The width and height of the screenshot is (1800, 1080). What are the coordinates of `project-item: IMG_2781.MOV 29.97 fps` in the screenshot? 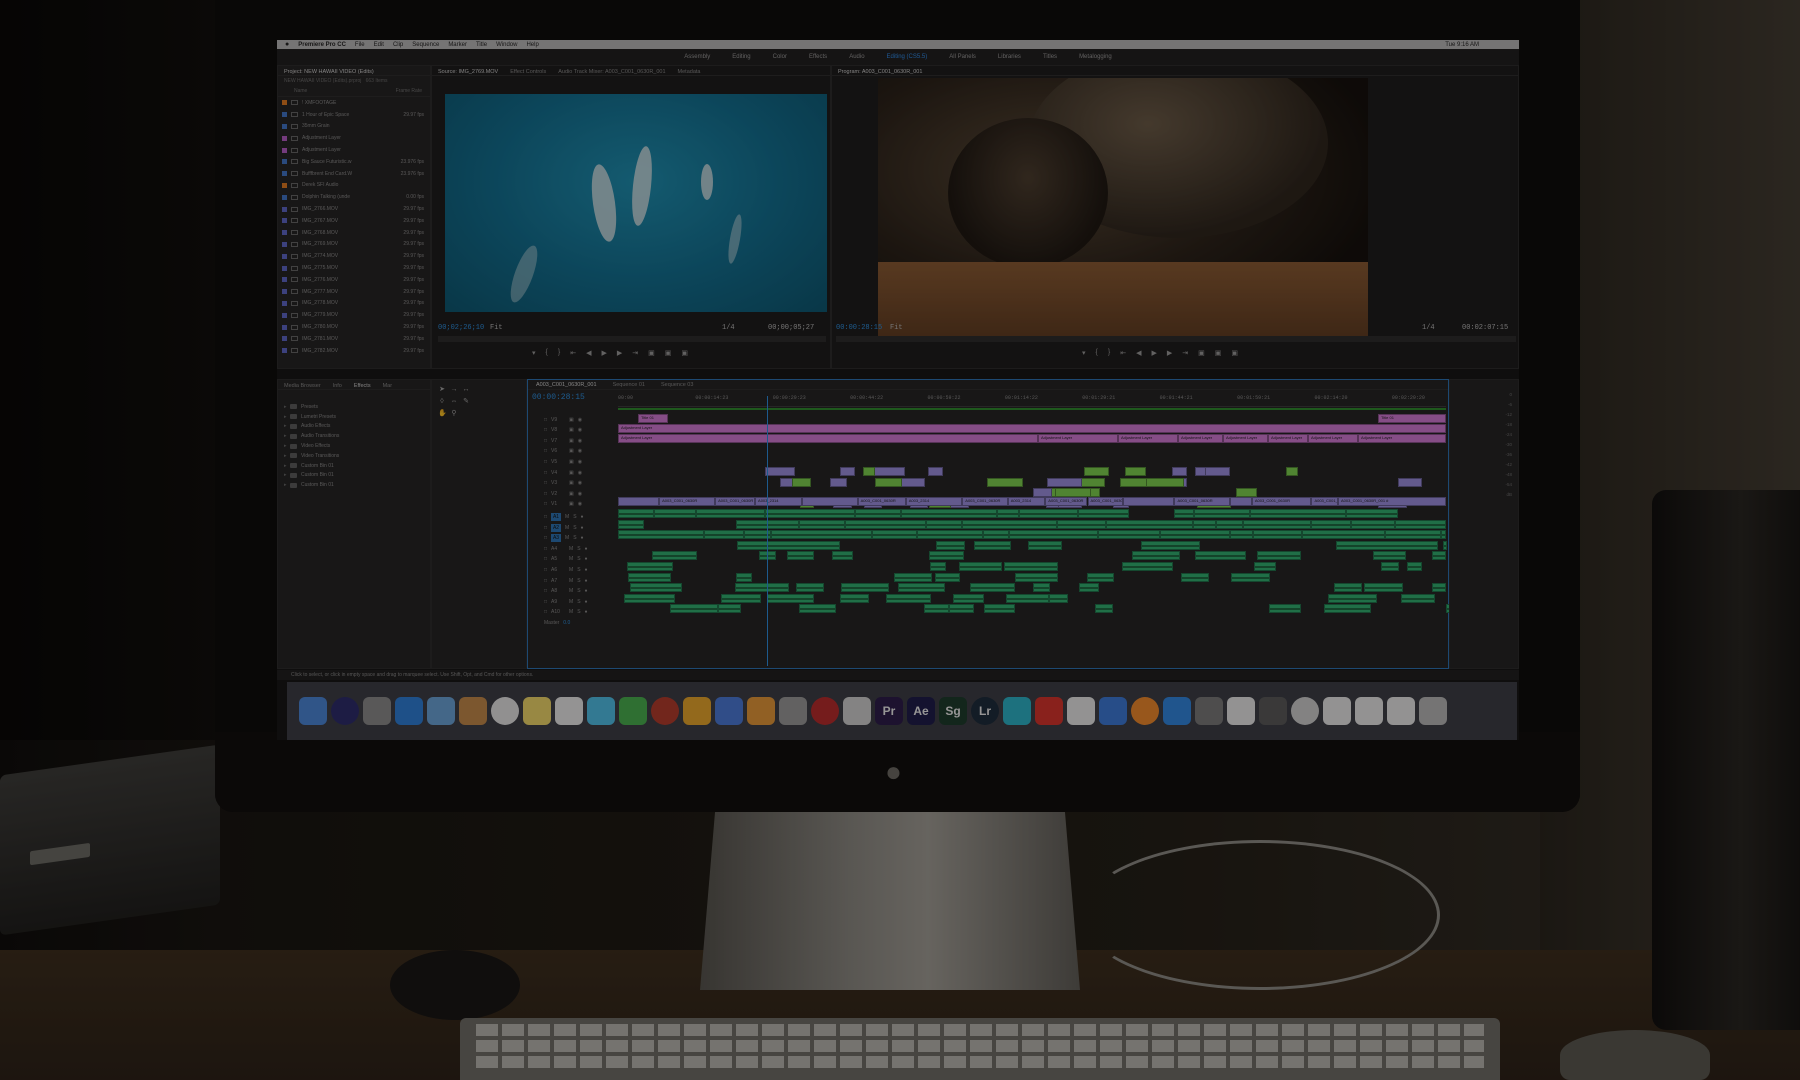 It's located at (354, 339).